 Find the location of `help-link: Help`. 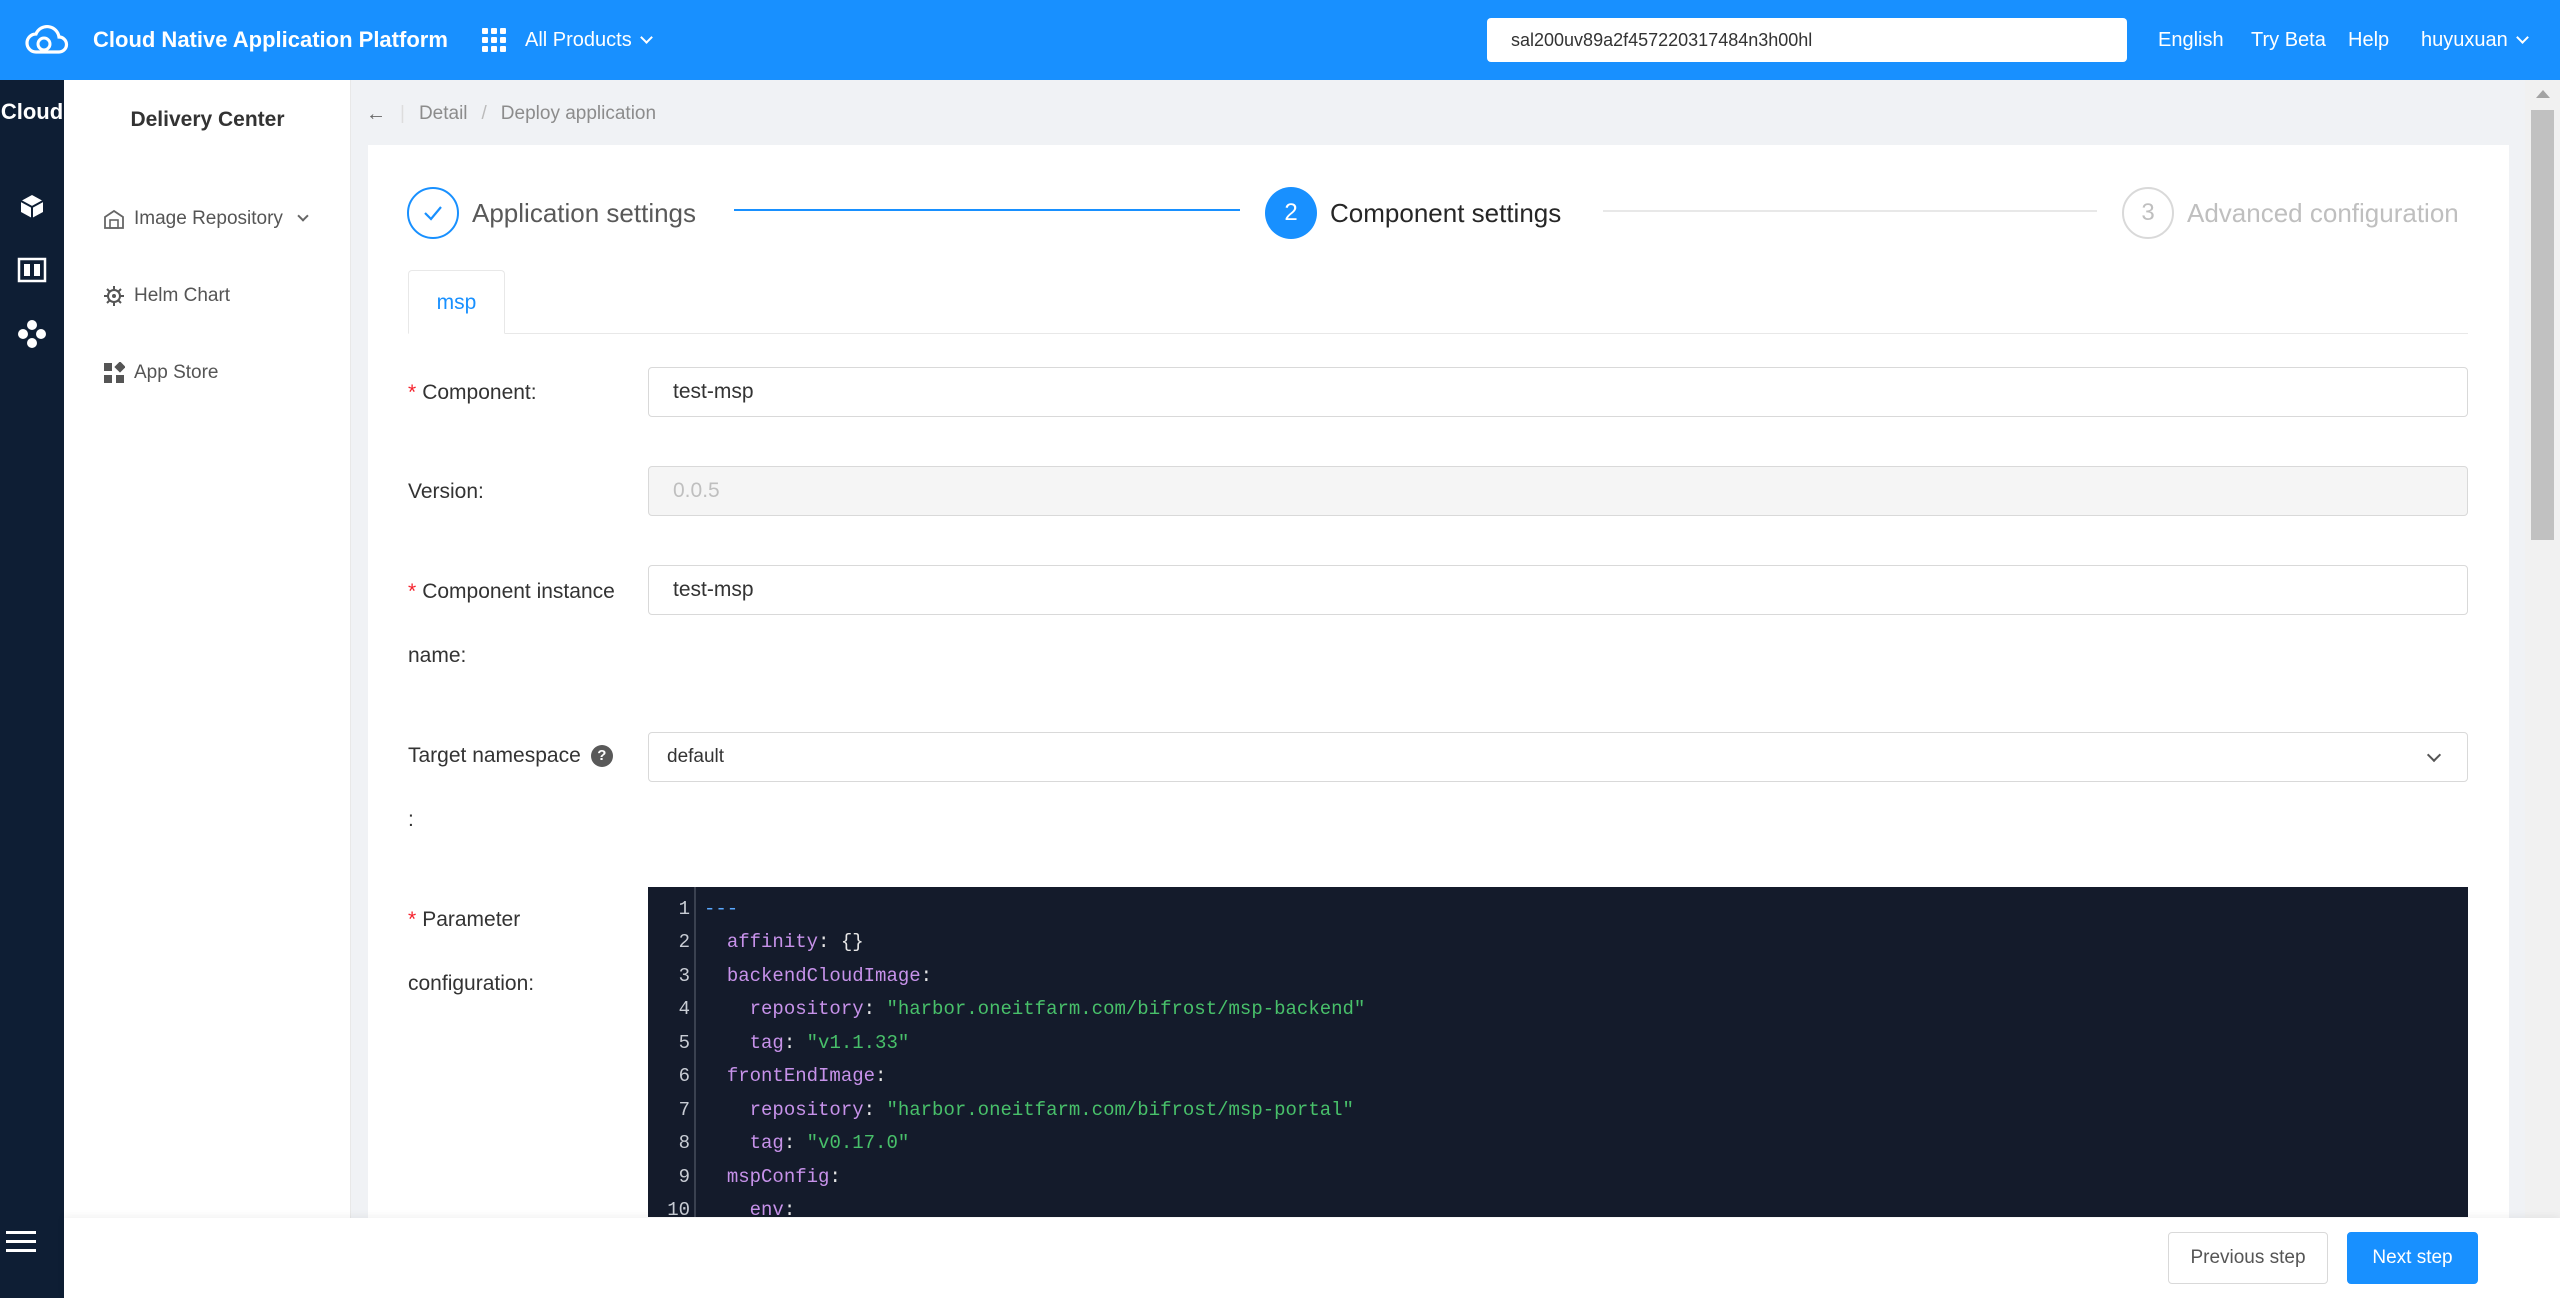

help-link: Help is located at coordinates (2368, 40).